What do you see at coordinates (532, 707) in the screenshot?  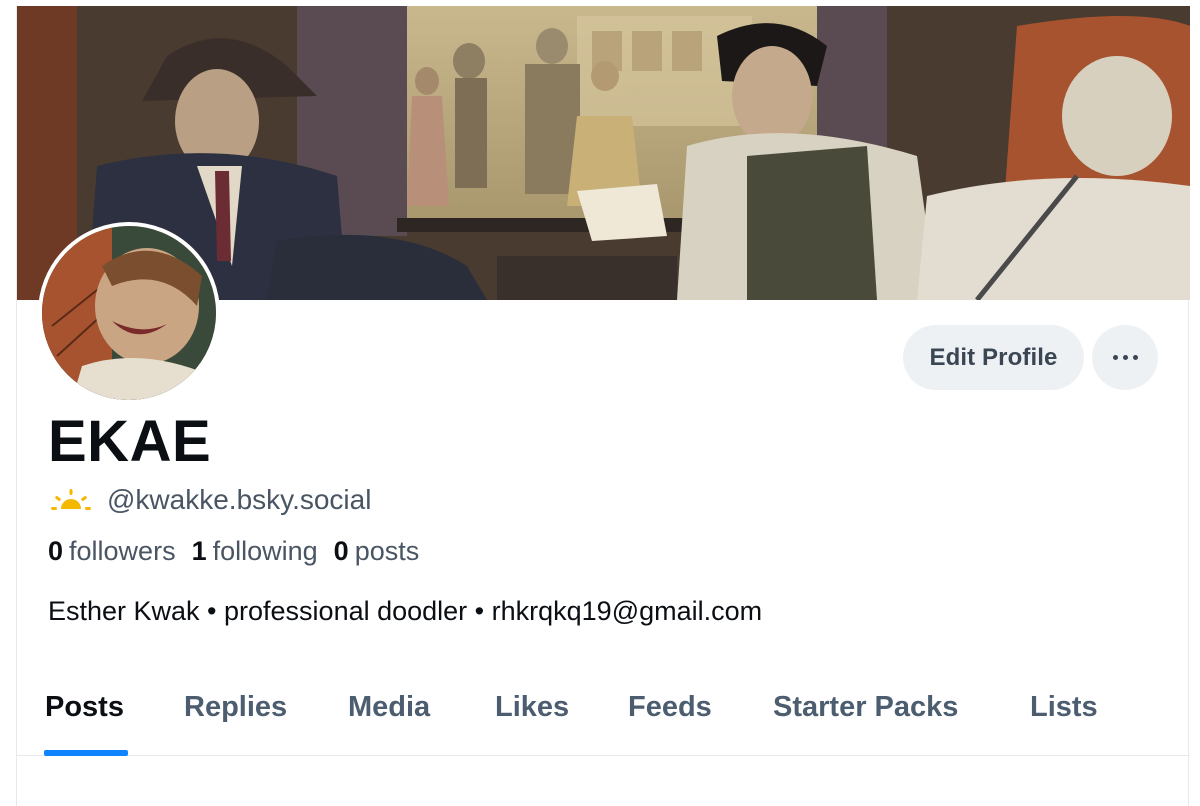 I see `tab-likes: Likes` at bounding box center [532, 707].